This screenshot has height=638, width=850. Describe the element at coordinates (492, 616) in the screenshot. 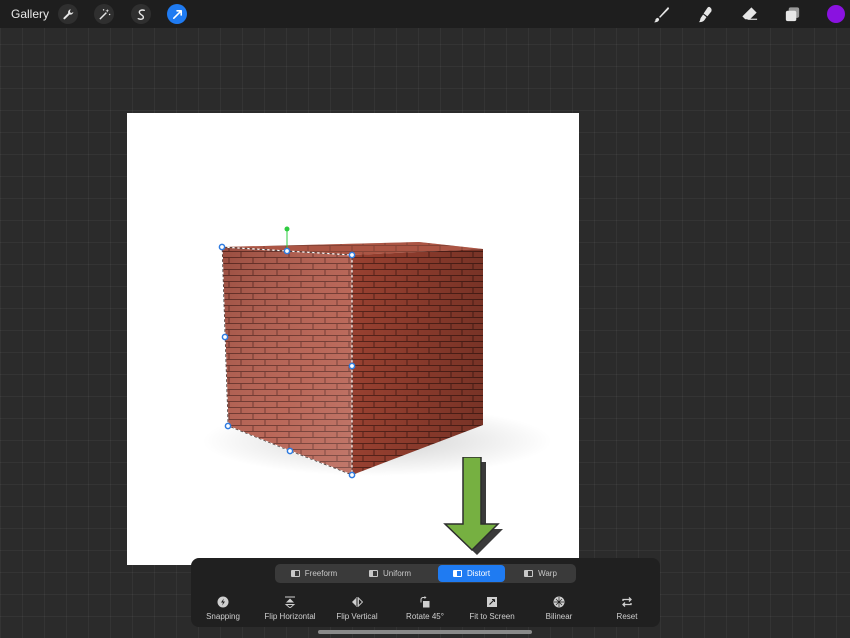

I see `action-label: Fit to Screen` at that location.